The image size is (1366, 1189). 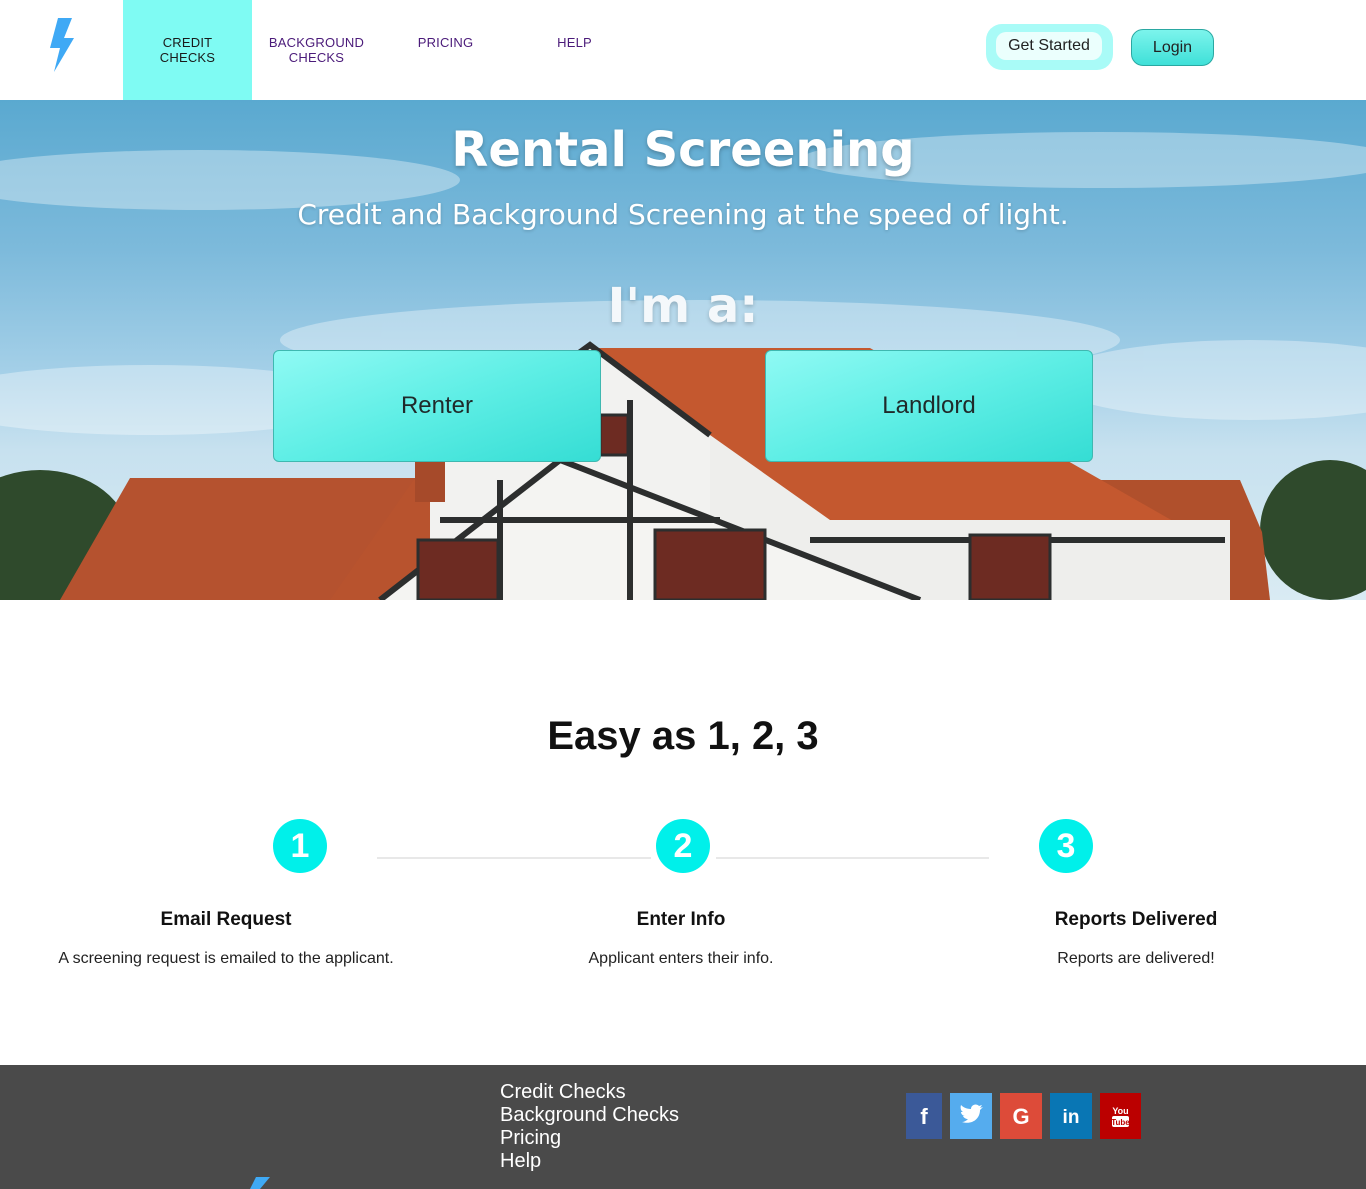 What do you see at coordinates (574, 42) in the screenshot?
I see `nav-help-label: HELP` at bounding box center [574, 42].